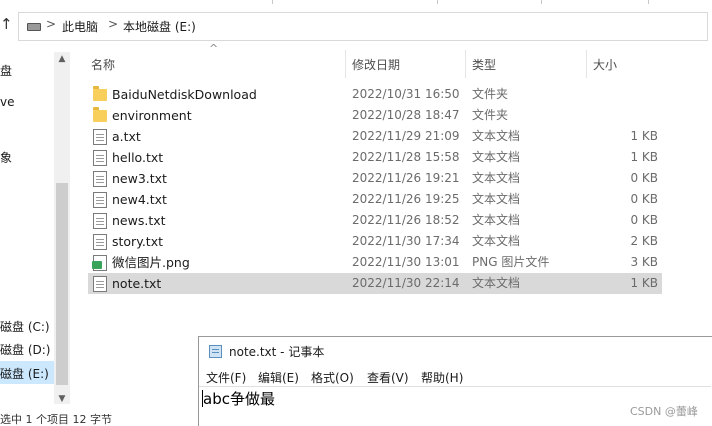 This screenshot has height=426, width=712. What do you see at coordinates (138, 157) in the screenshot?
I see `file-name: hello.txt` at bounding box center [138, 157].